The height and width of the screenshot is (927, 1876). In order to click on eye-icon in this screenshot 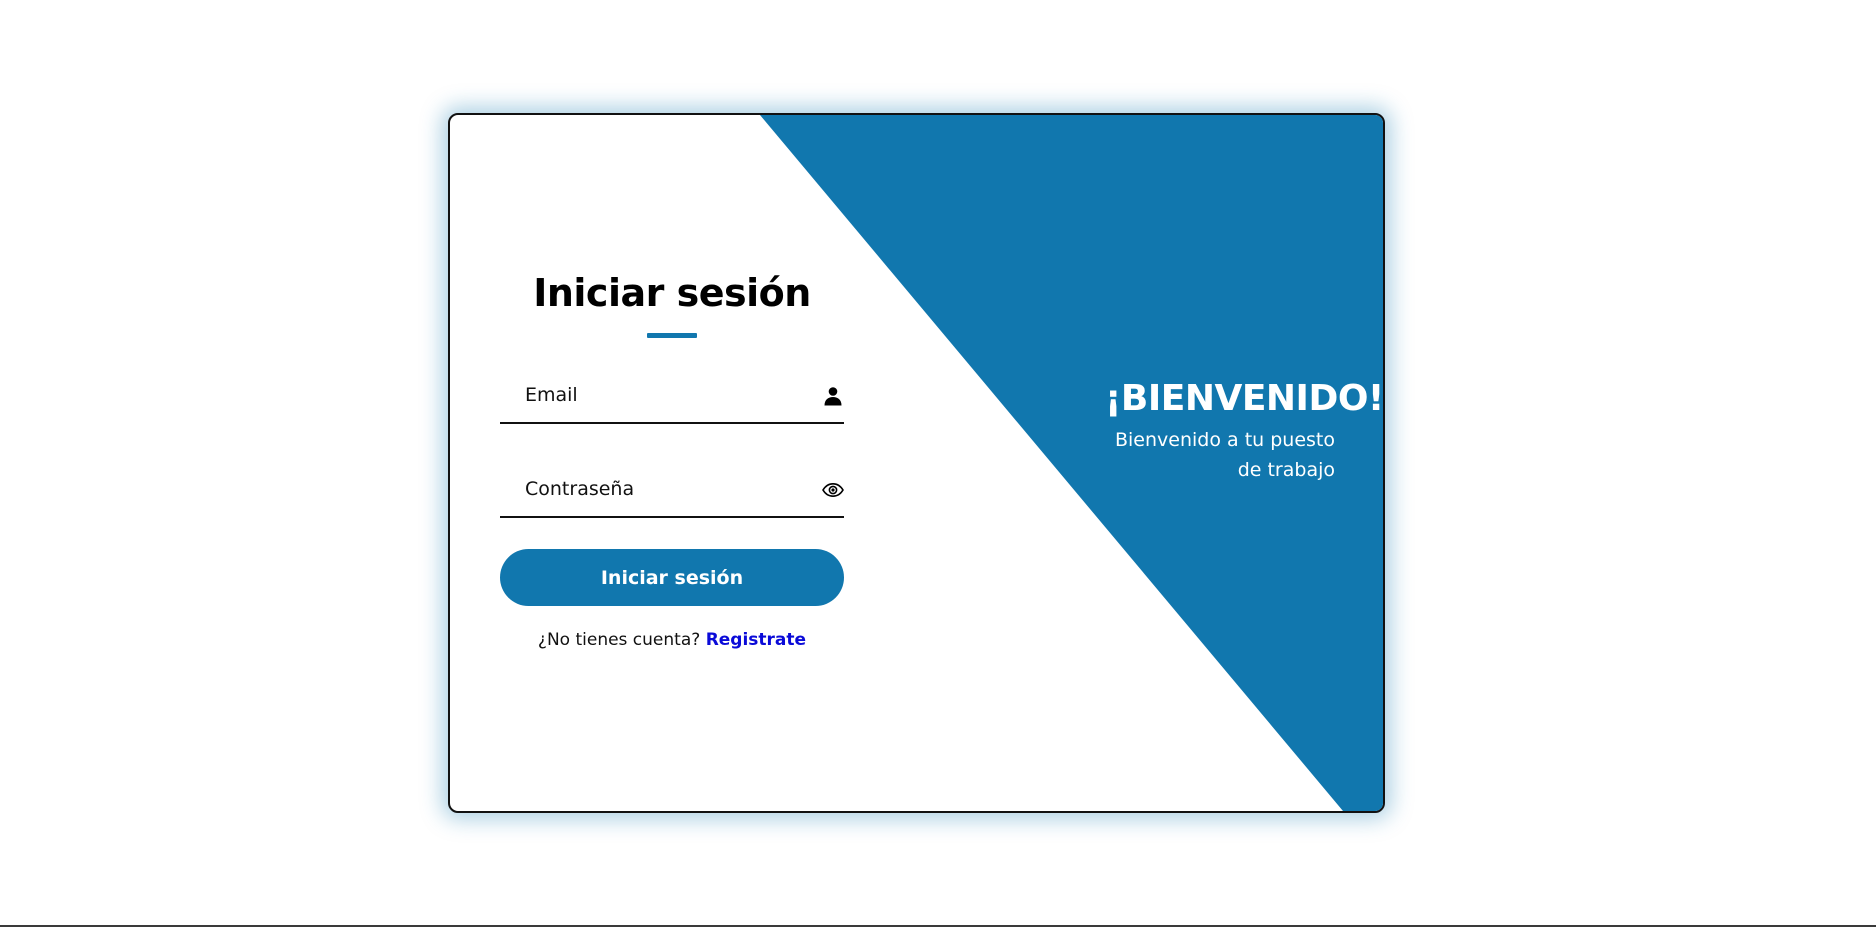, I will do `click(833, 490)`.